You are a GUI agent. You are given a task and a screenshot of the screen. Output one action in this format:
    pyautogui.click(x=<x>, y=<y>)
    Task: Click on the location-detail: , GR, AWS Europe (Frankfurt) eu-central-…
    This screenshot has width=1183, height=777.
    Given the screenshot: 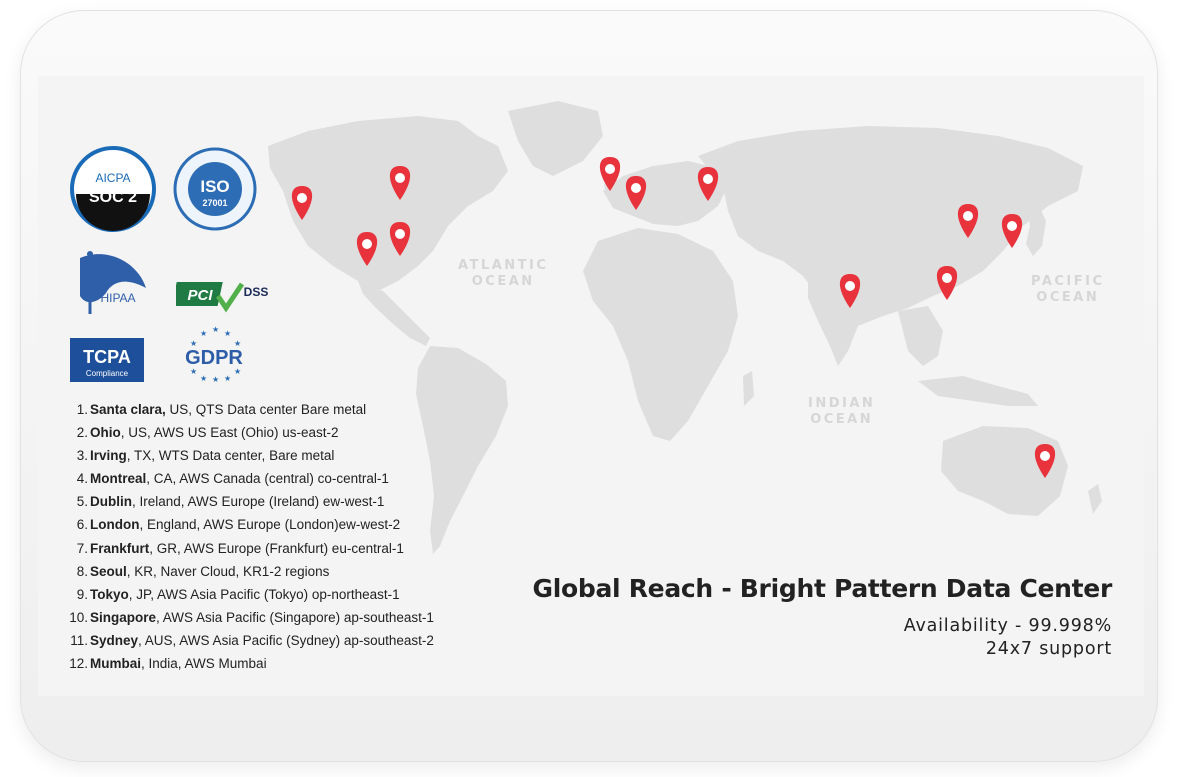 What is the action you would take?
    pyautogui.click(x=276, y=548)
    